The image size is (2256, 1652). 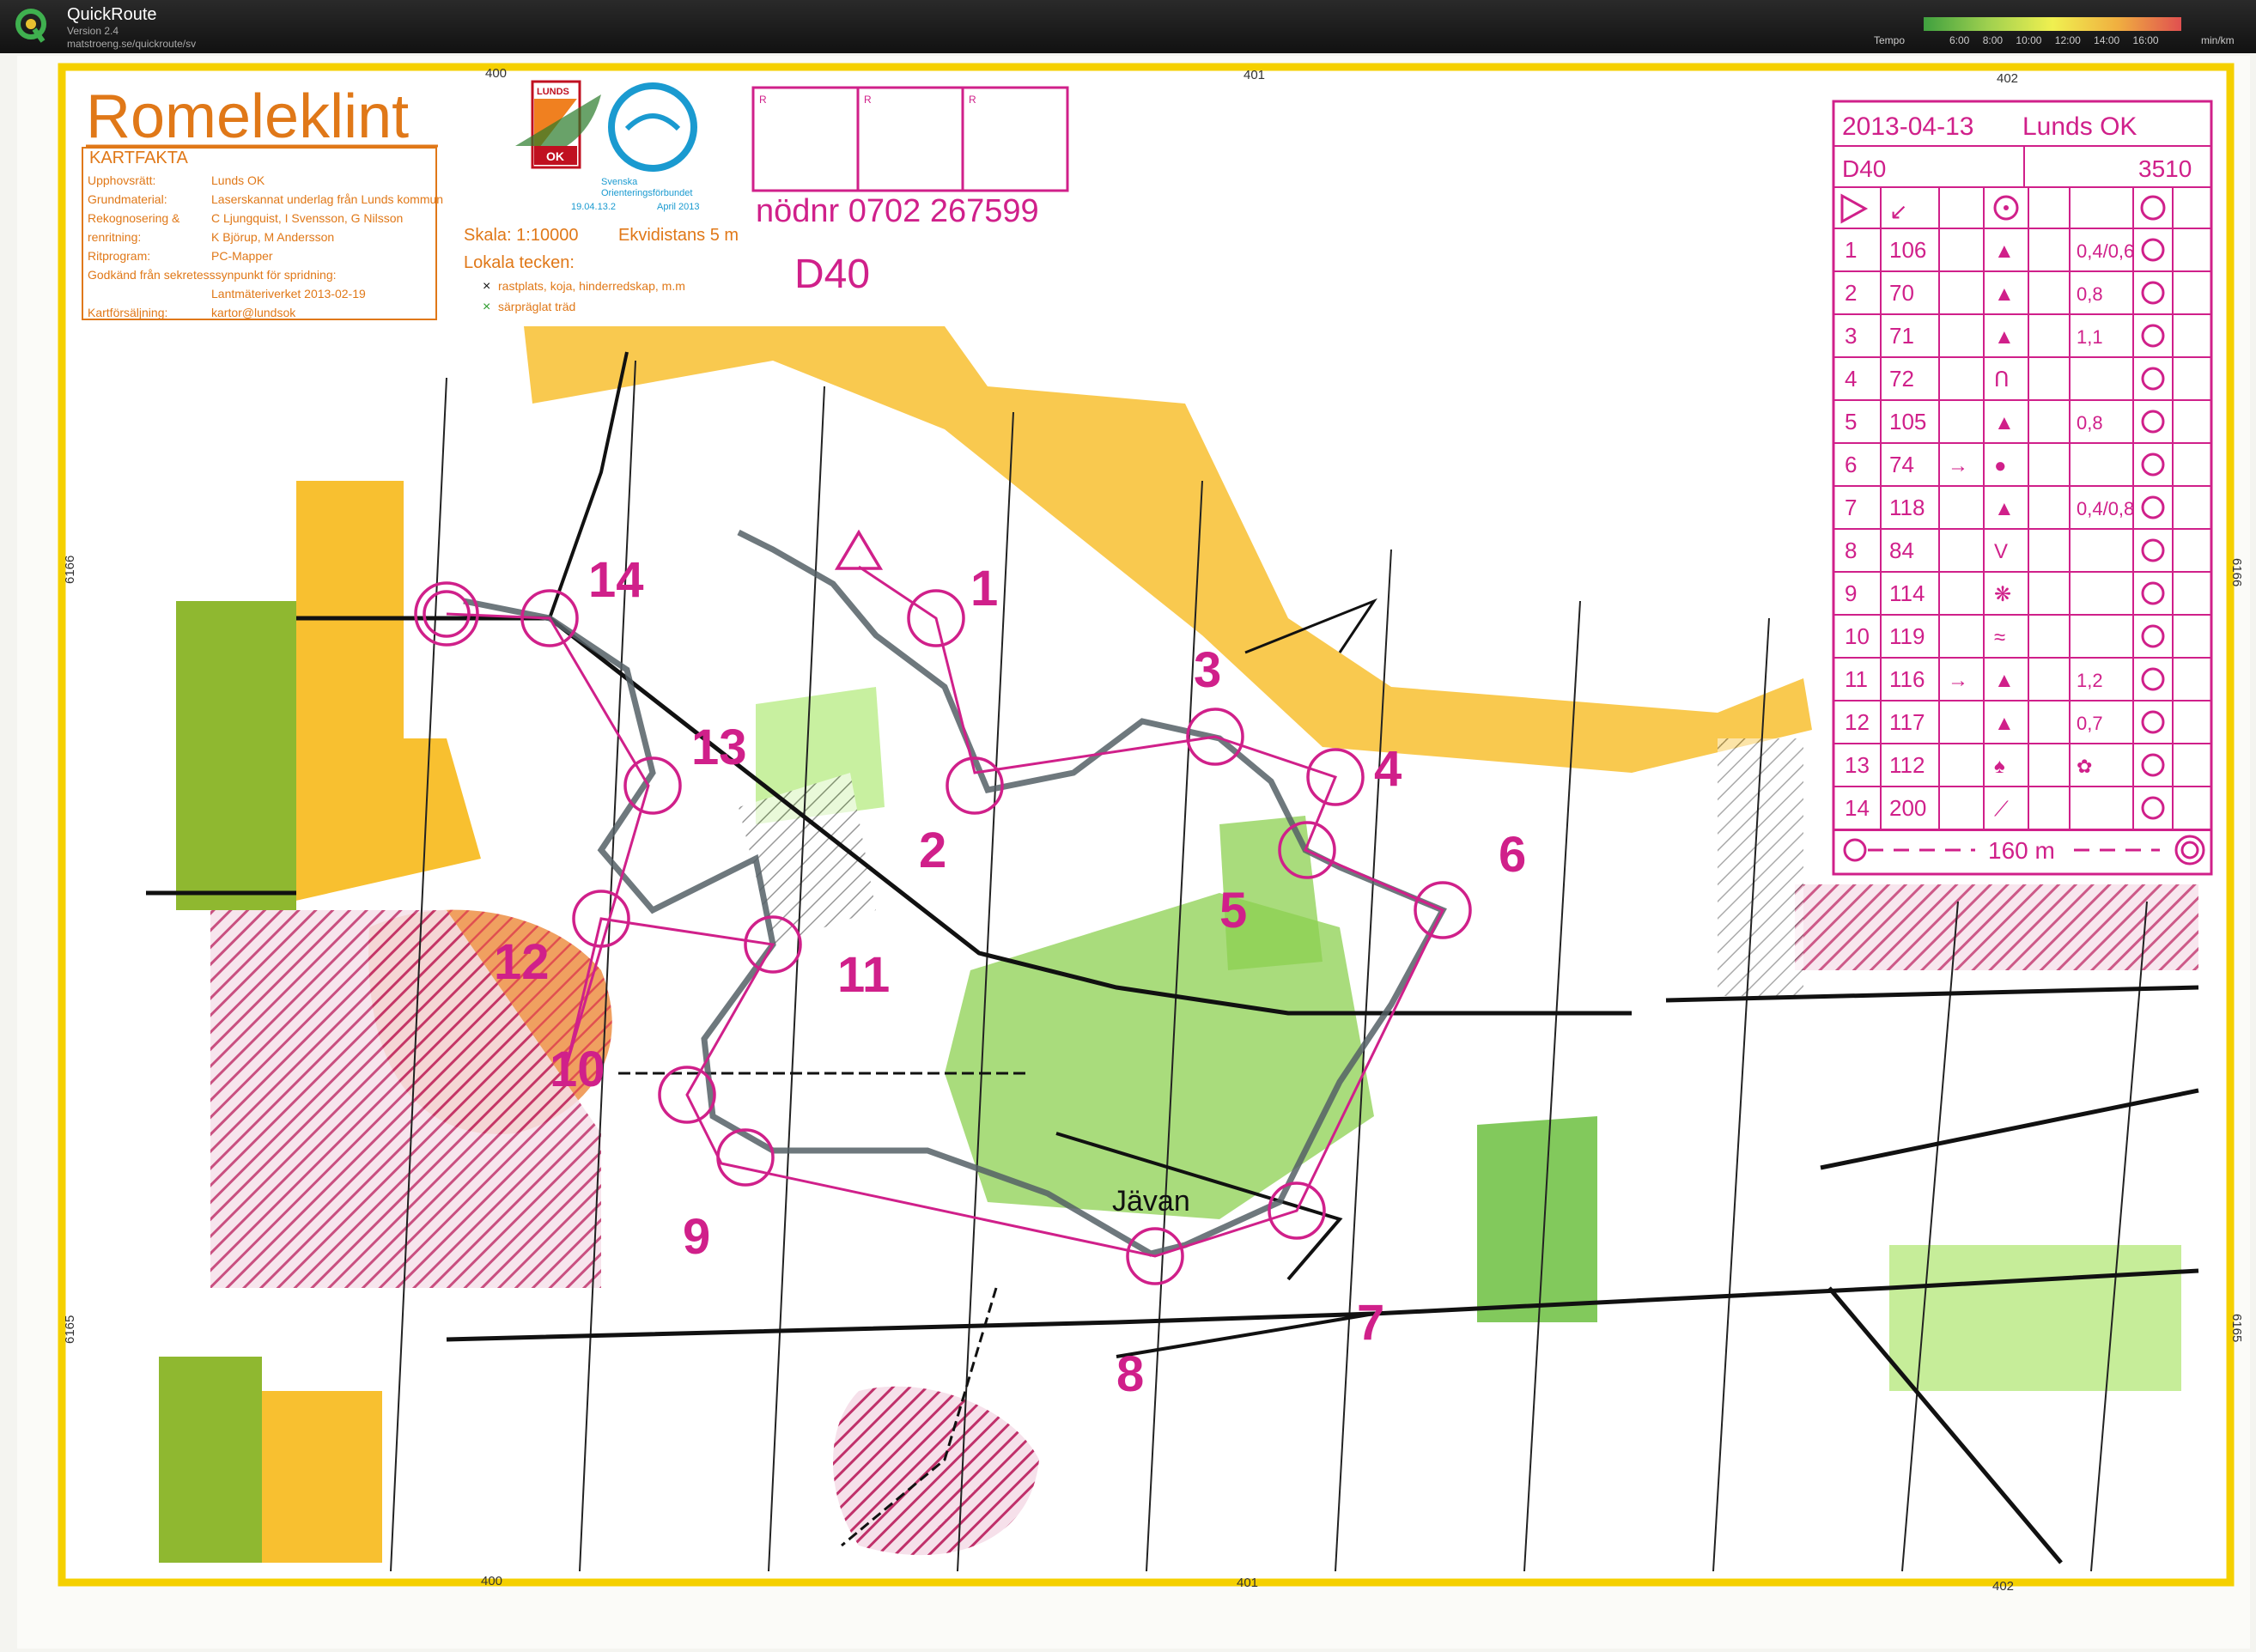 What do you see at coordinates (2001, 551) in the screenshot?
I see `sheet-feature: V` at bounding box center [2001, 551].